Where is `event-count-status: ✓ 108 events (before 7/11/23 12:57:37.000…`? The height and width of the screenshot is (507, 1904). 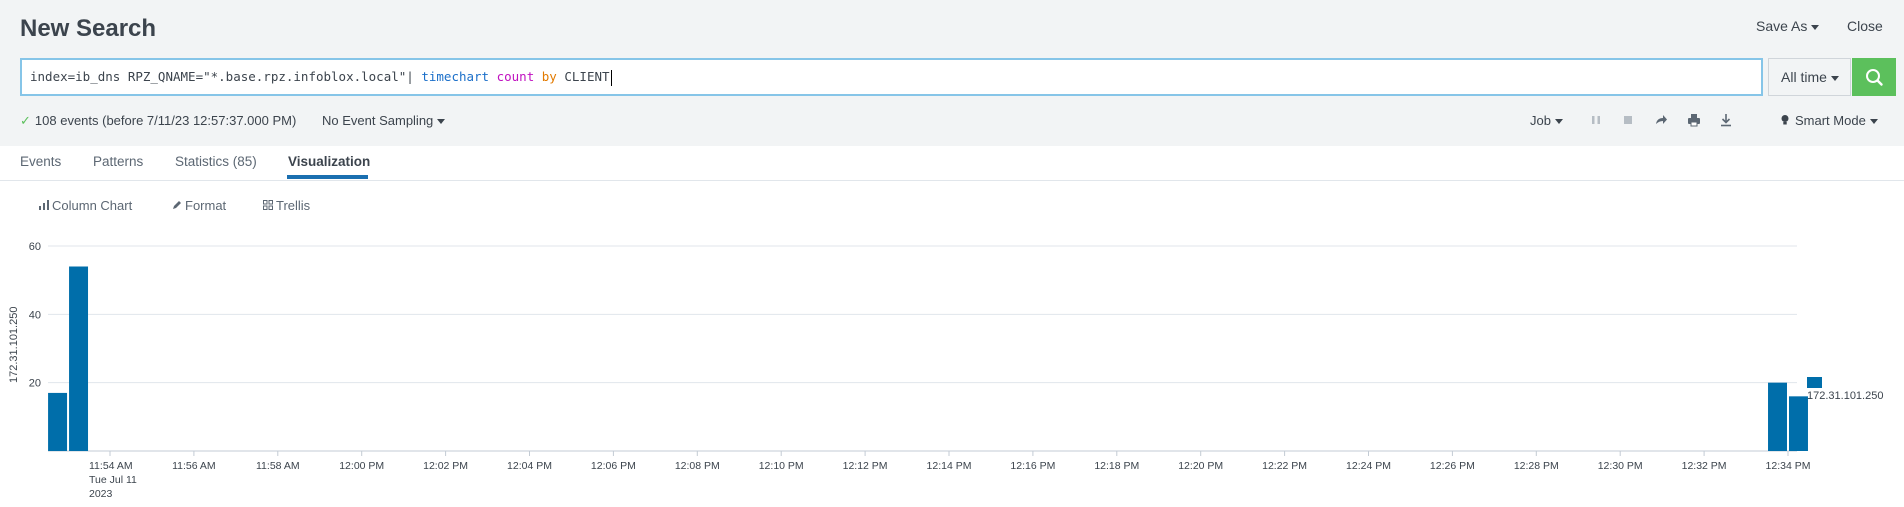 event-count-status: ✓ 108 events (before 7/11/23 12:57:37.000… is located at coordinates (158, 121).